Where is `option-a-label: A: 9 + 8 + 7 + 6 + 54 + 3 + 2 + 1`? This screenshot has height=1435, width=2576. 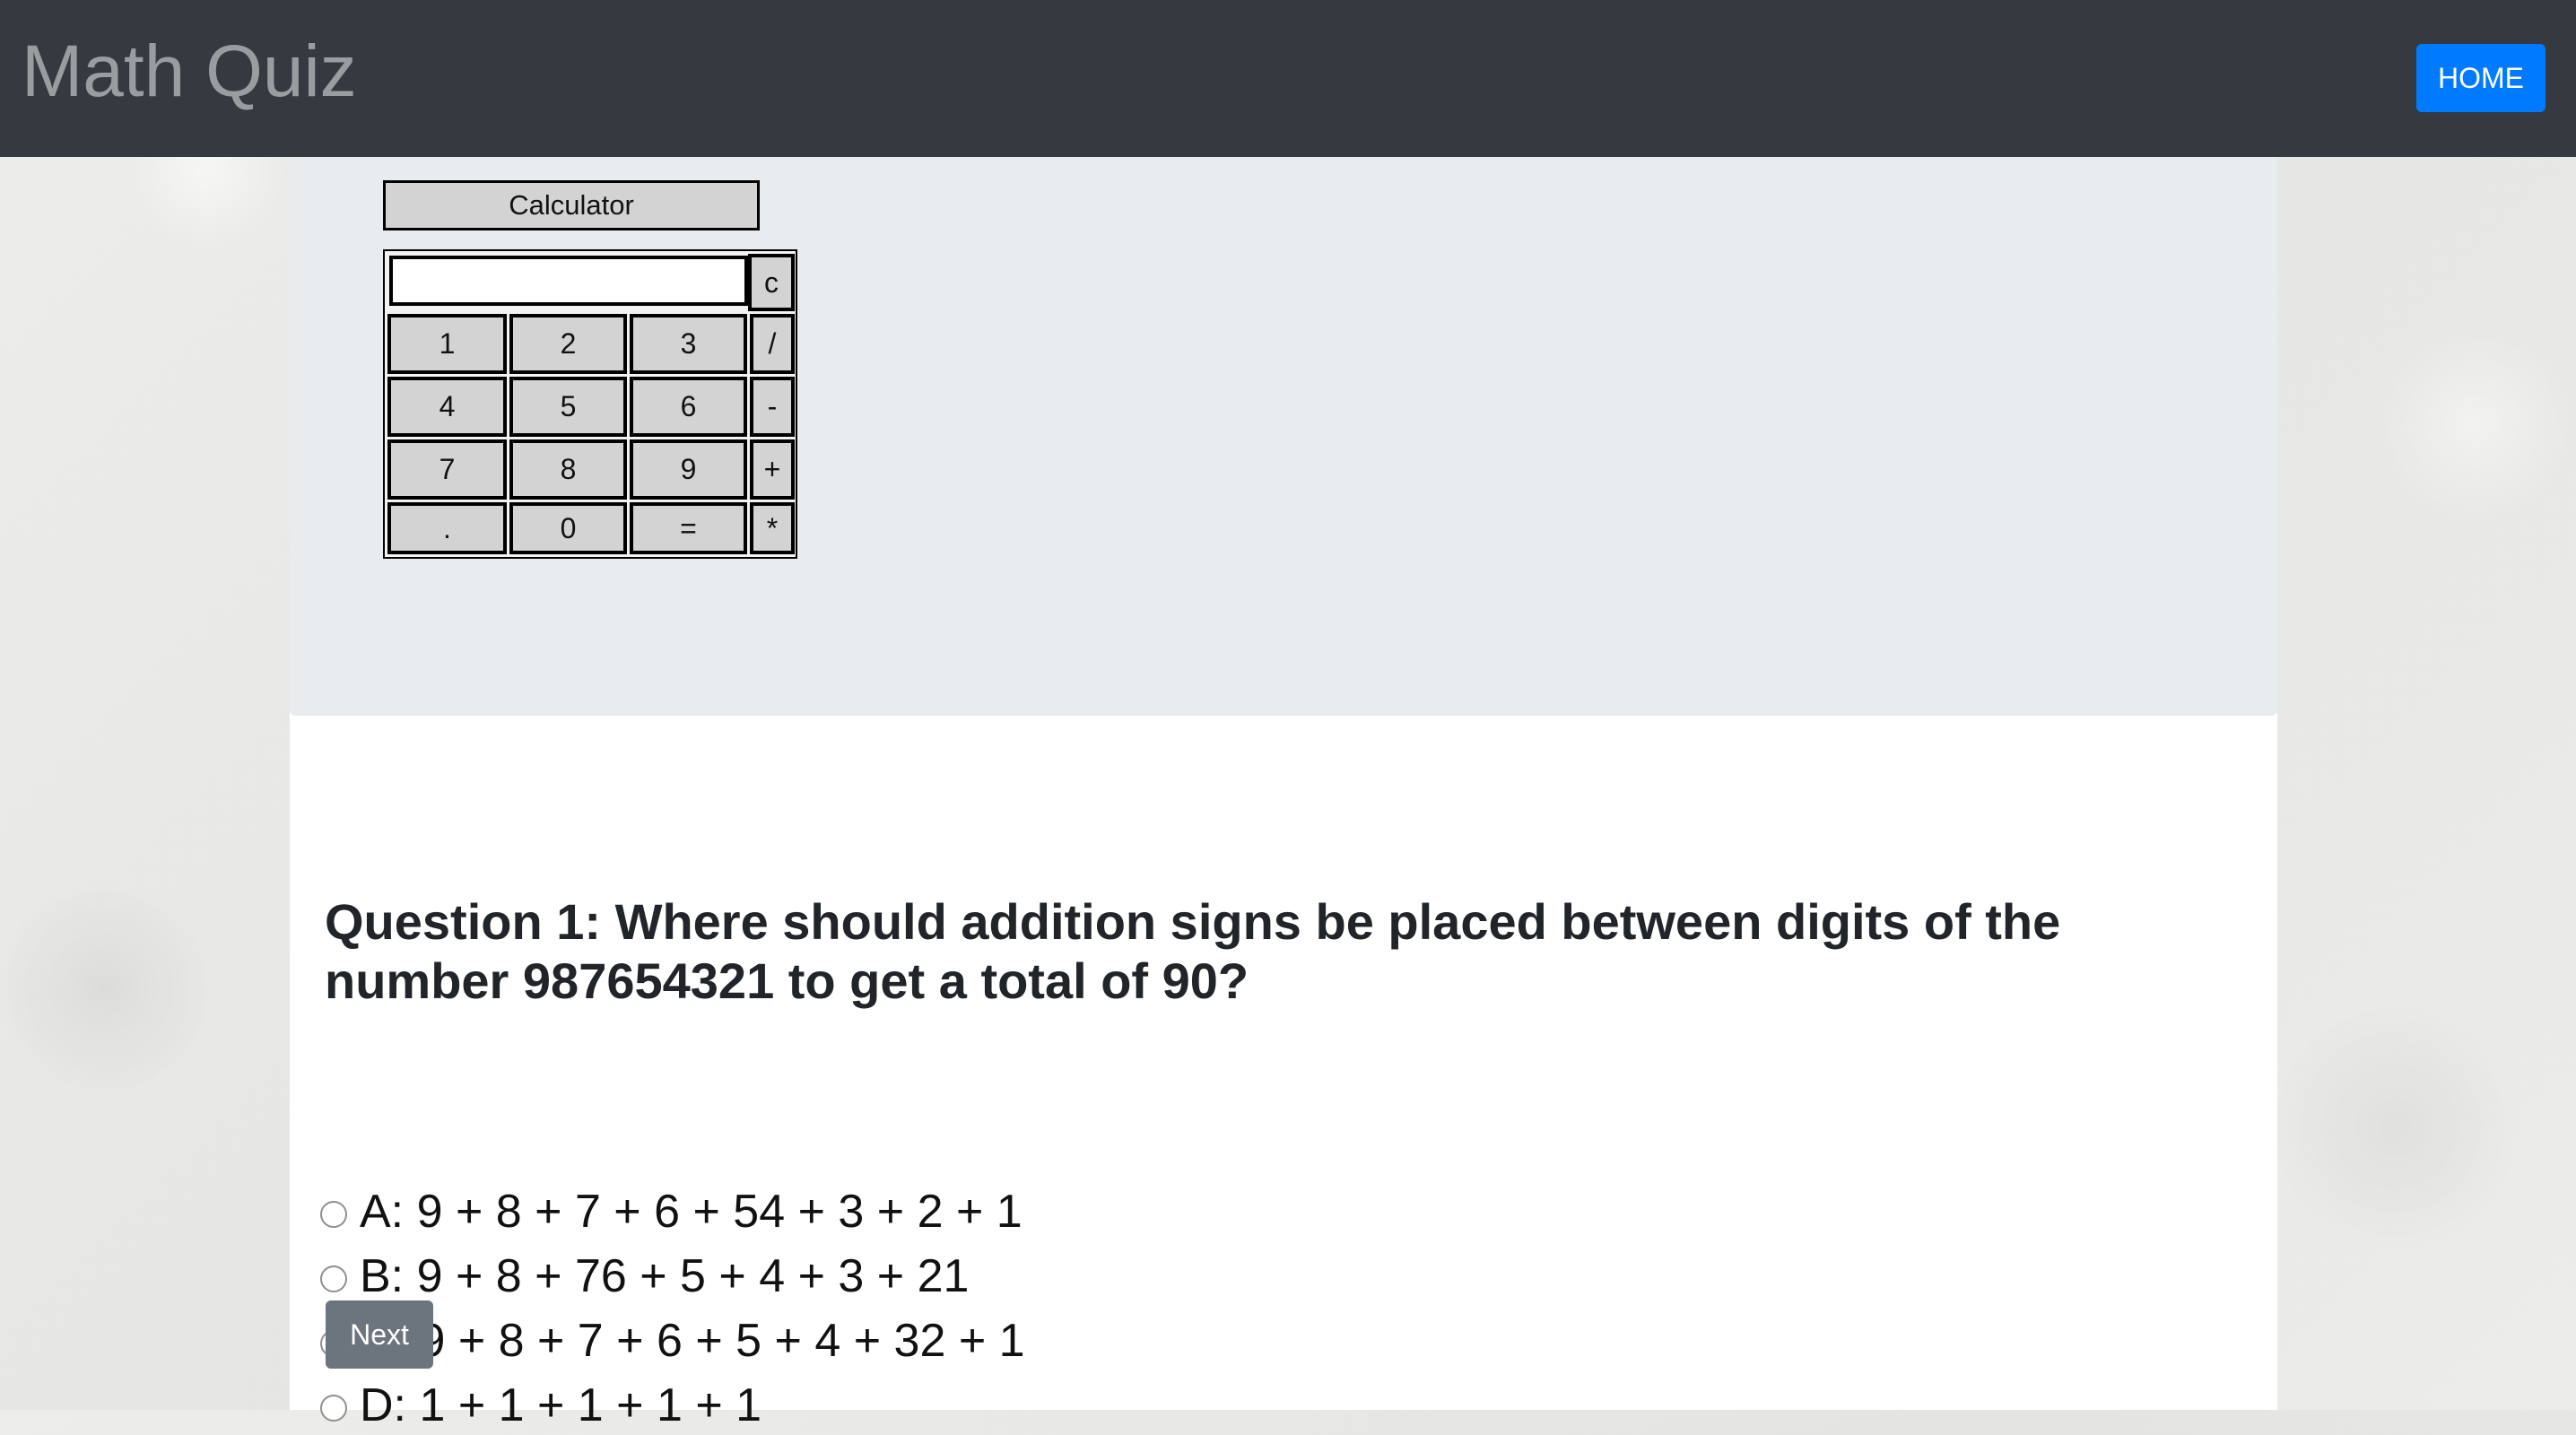 option-a-label: A: 9 + 8 + 7 + 6 + 54 + 3 + 2 + 1 is located at coordinates (691, 1211).